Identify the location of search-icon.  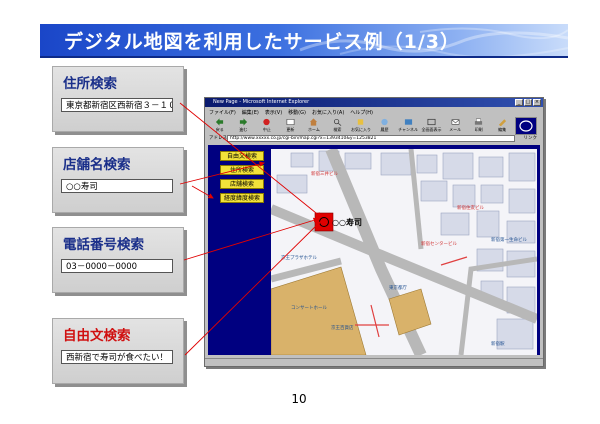
(337, 122).